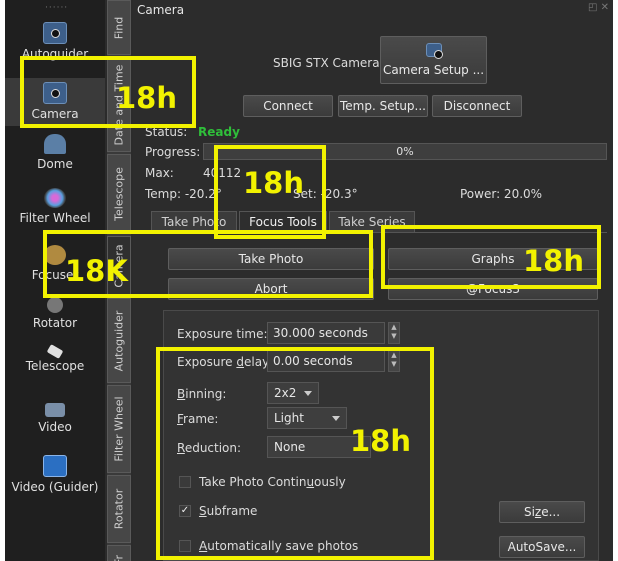 The image size is (618, 561). What do you see at coordinates (161, 10) in the screenshot?
I see `panel-title: Camera` at bounding box center [161, 10].